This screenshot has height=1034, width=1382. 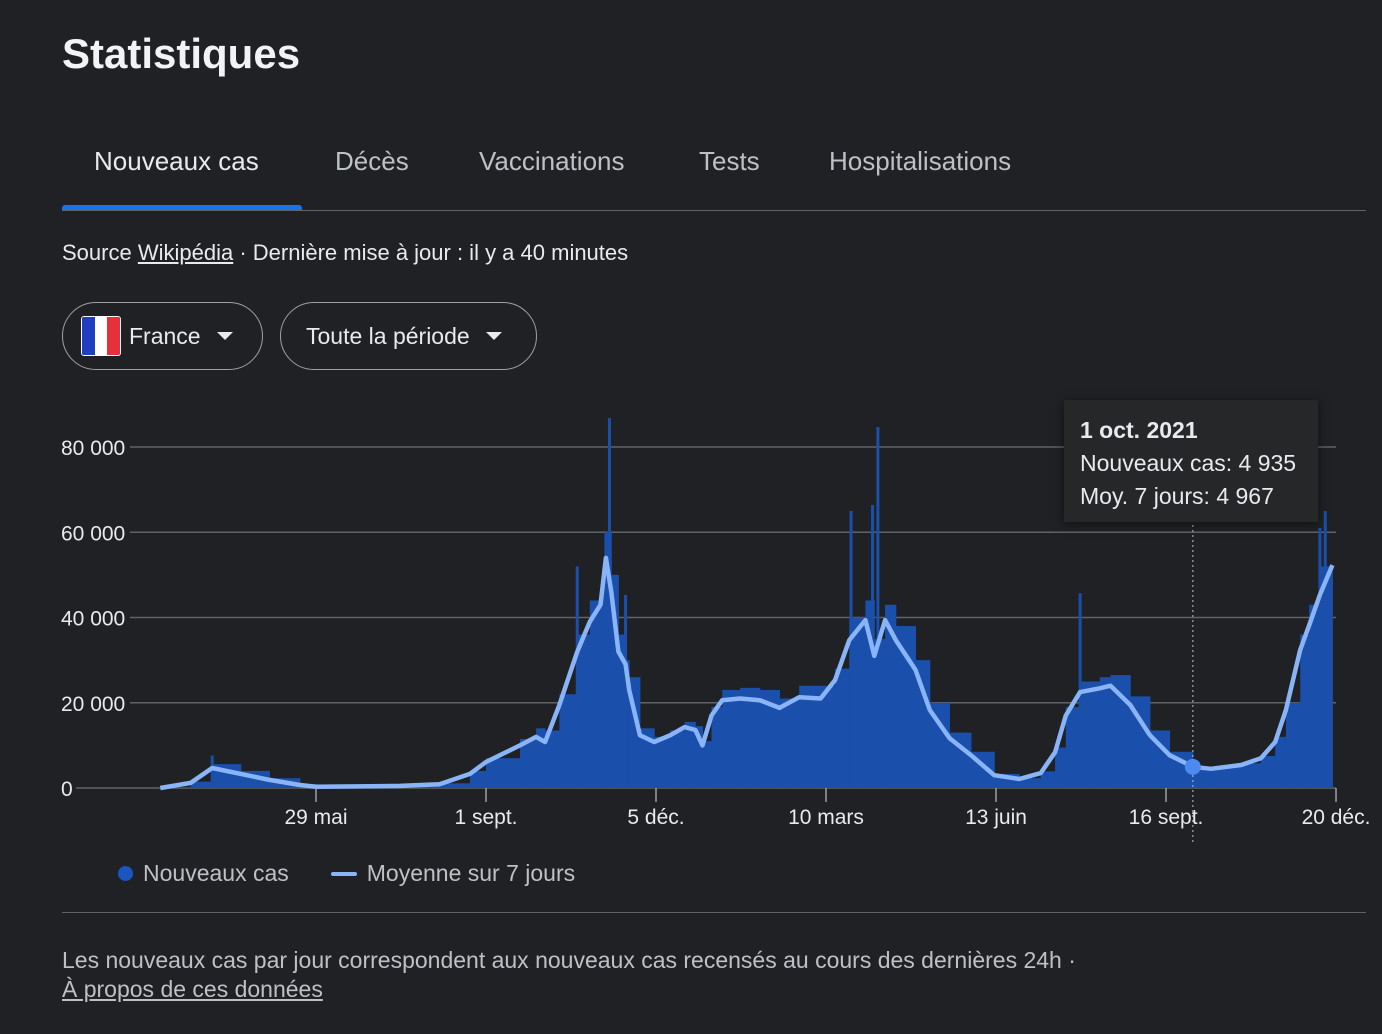 What do you see at coordinates (372, 161) in the screenshot?
I see `tab-deces: Décès` at bounding box center [372, 161].